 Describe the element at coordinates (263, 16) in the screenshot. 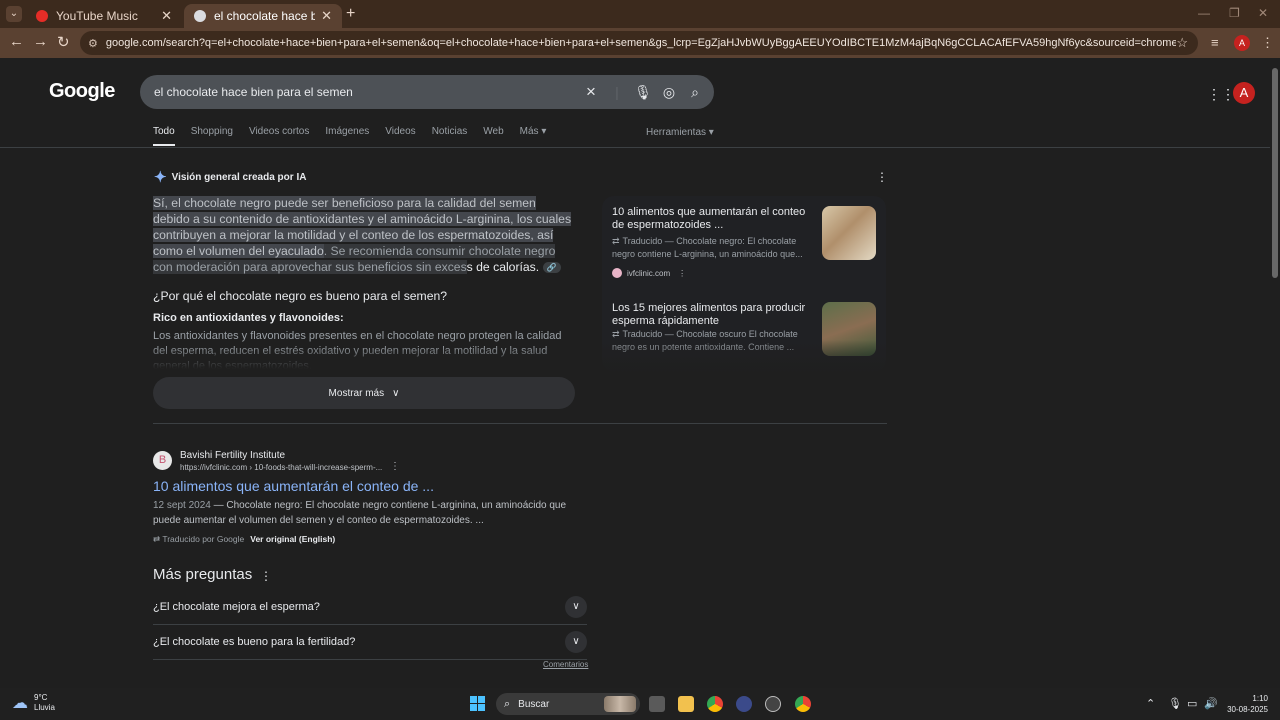

I see `tab-google-search: el chocolate hace bien para el s ✕` at that location.